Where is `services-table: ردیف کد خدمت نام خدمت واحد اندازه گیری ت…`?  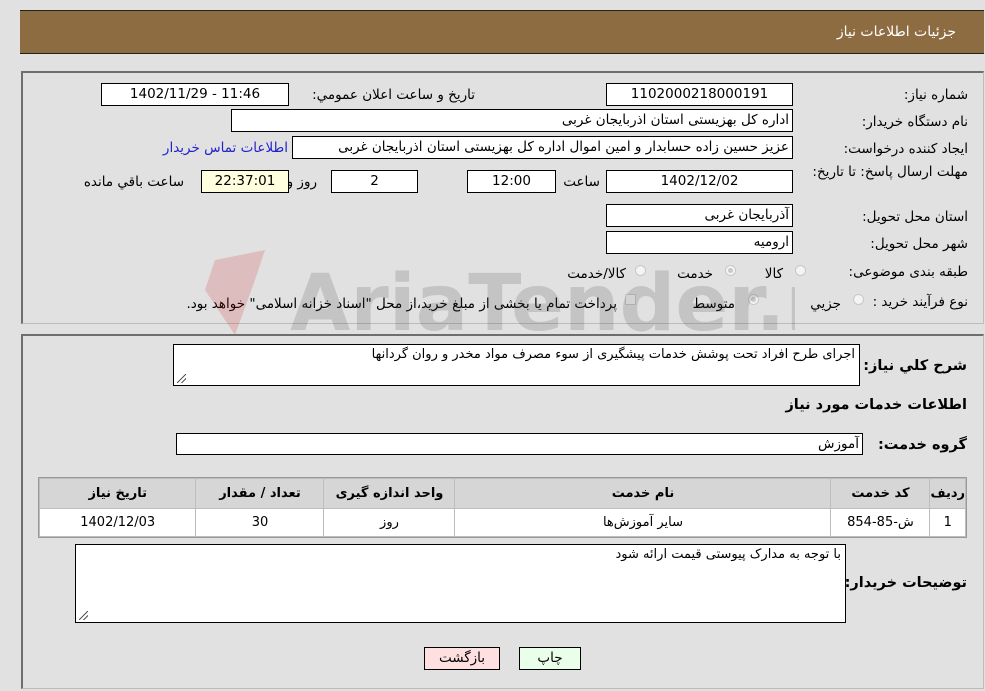
services-table: ردیف کد خدمت نام خدمت واحد اندازه گیری ت… is located at coordinates (502, 507).